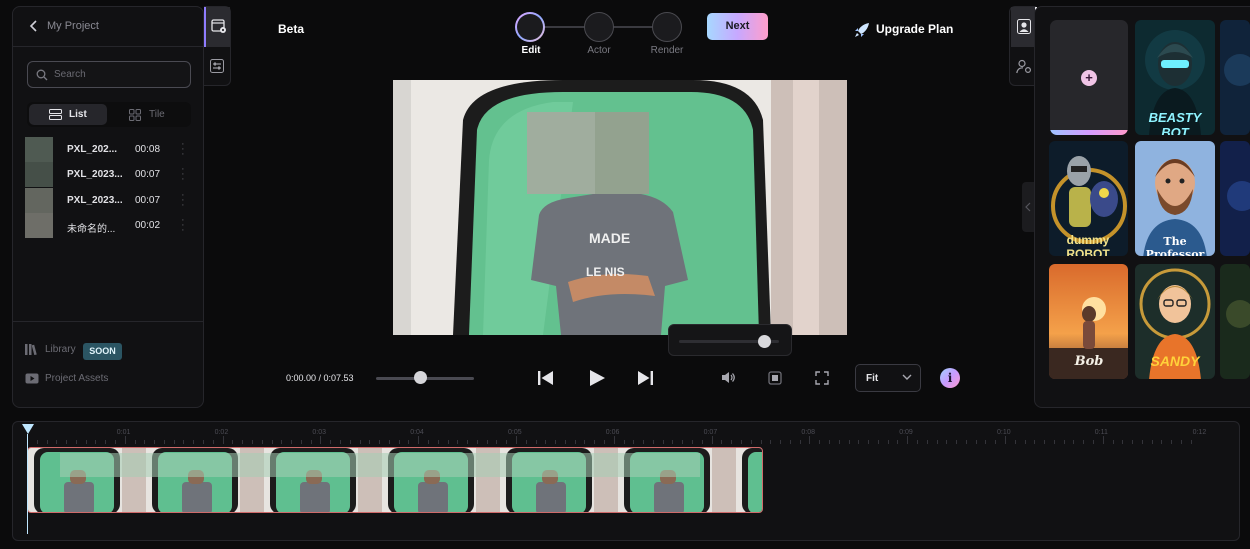 The width and height of the screenshot is (1250, 549). I want to click on fit-dropdown-value: Fit, so click(872, 378).